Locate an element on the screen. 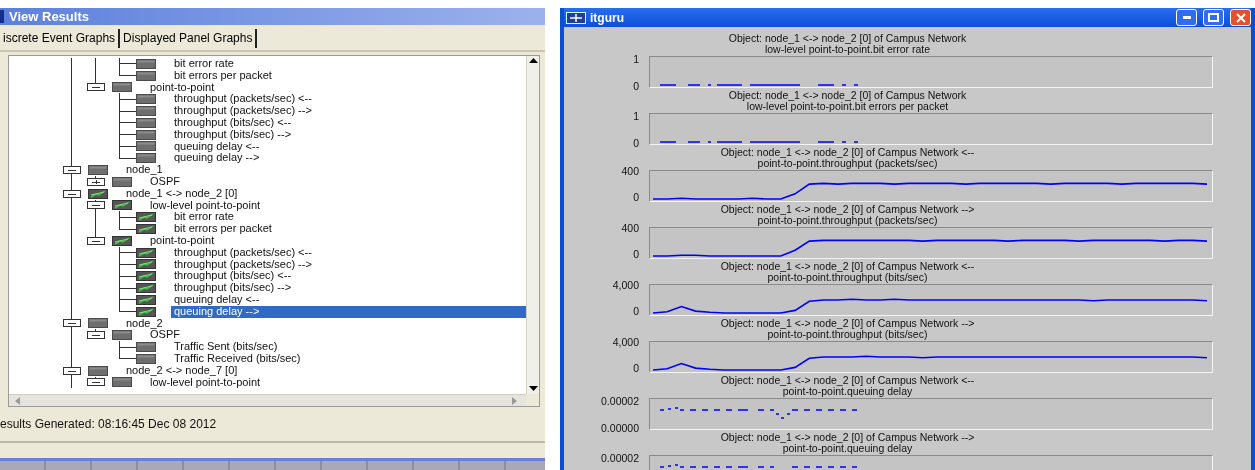 This screenshot has width=1255, height=470. close-icon is located at coordinates (1240, 17).